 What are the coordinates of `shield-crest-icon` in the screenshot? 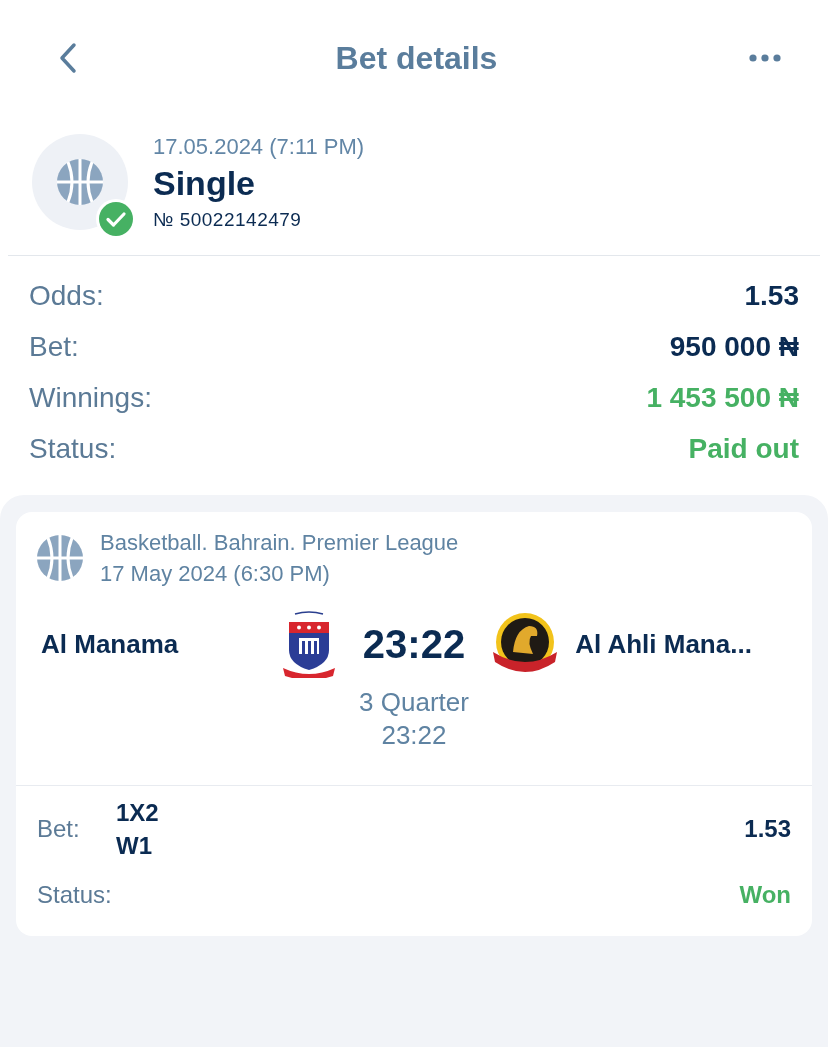 It's located at (308, 644).